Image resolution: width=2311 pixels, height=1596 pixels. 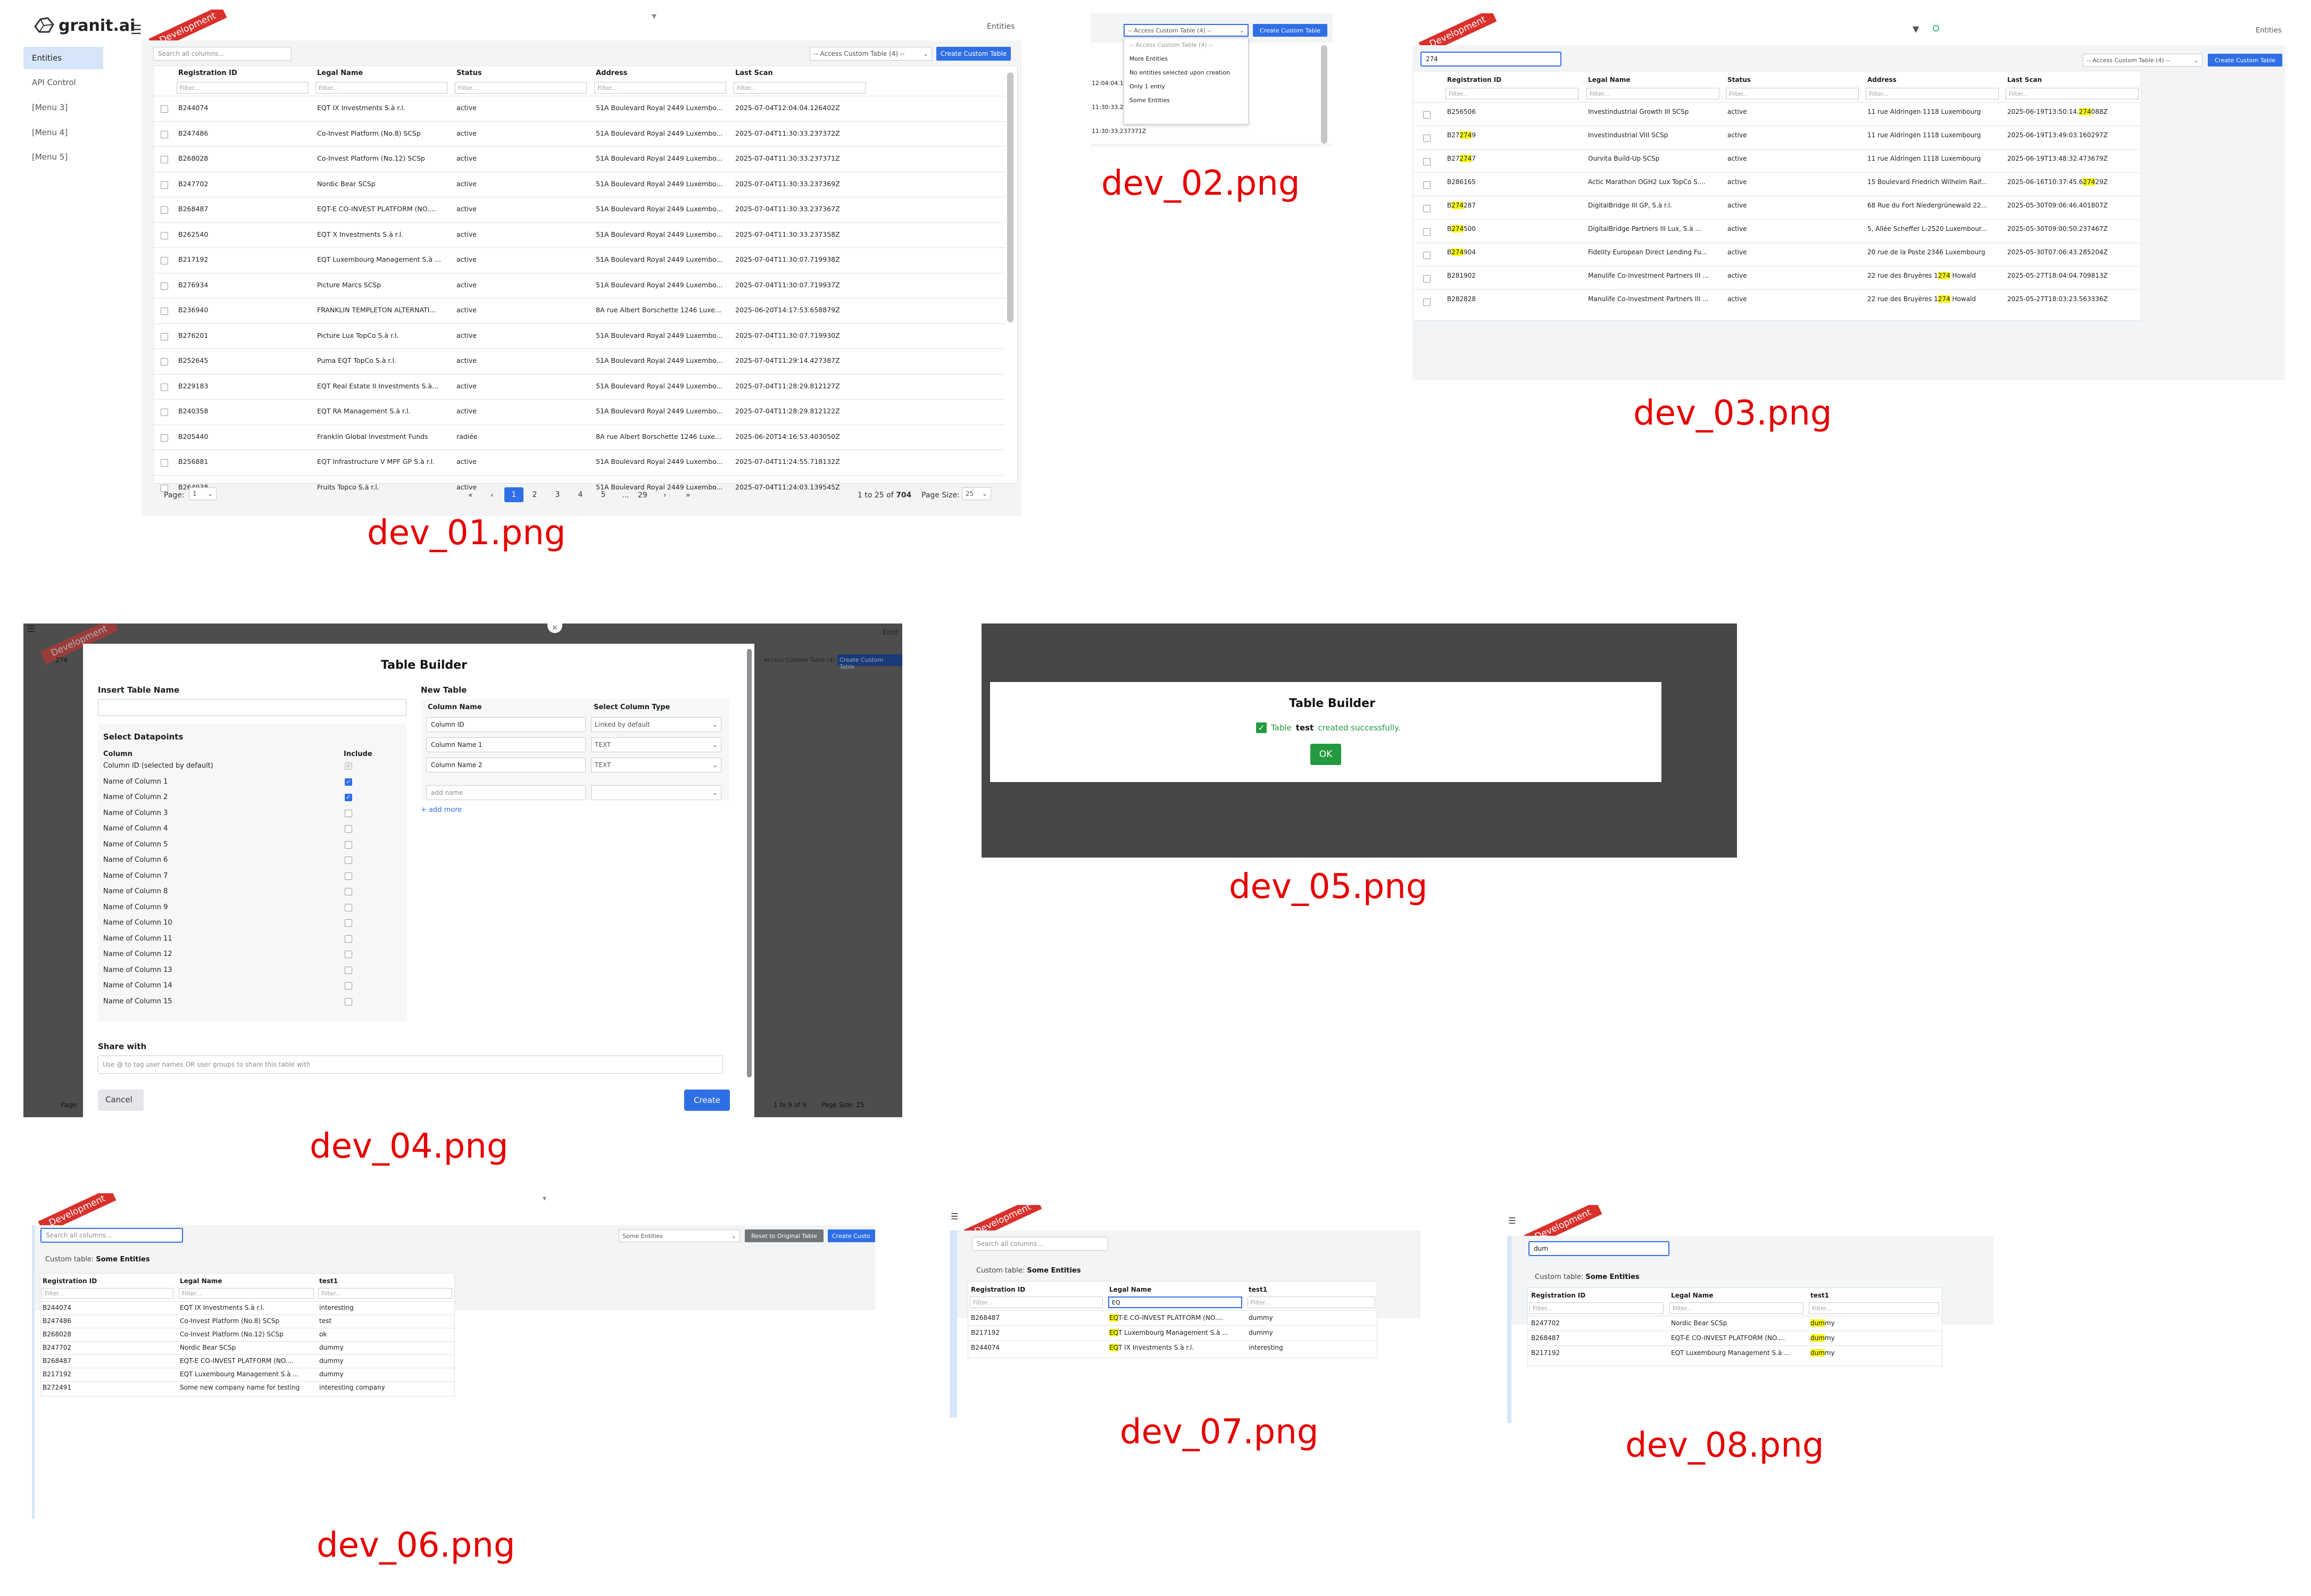 I want to click on cancel-button: Cancel, so click(x=121, y=1101).